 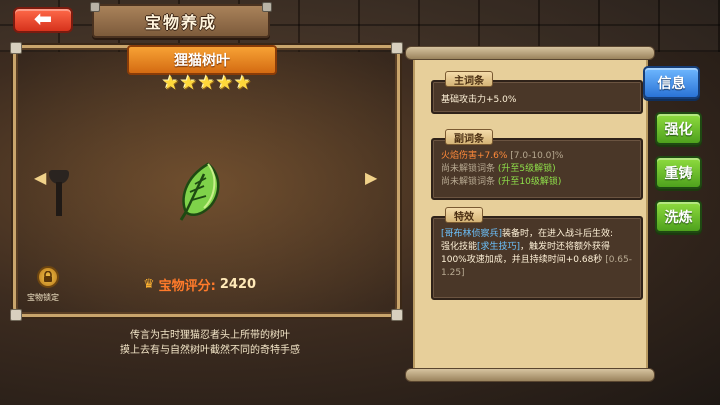 I want to click on tab-label: 洗炼, so click(x=678, y=217).